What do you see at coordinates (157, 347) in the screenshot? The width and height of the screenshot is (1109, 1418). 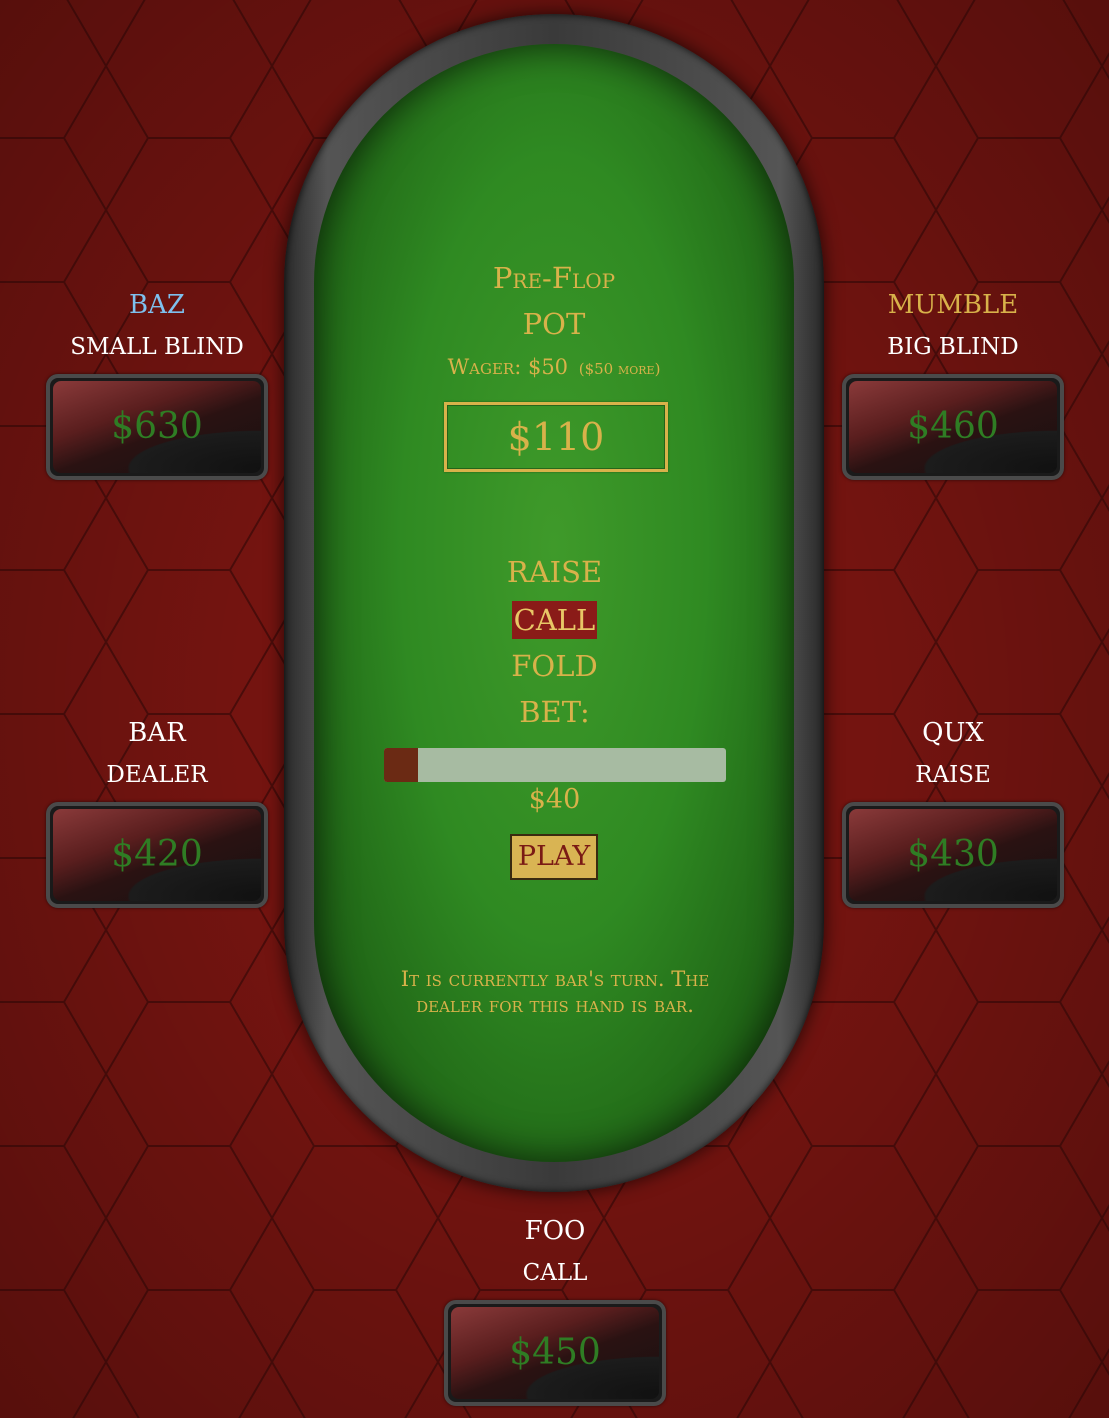 I see `player-role: SMALL BLIND` at bounding box center [157, 347].